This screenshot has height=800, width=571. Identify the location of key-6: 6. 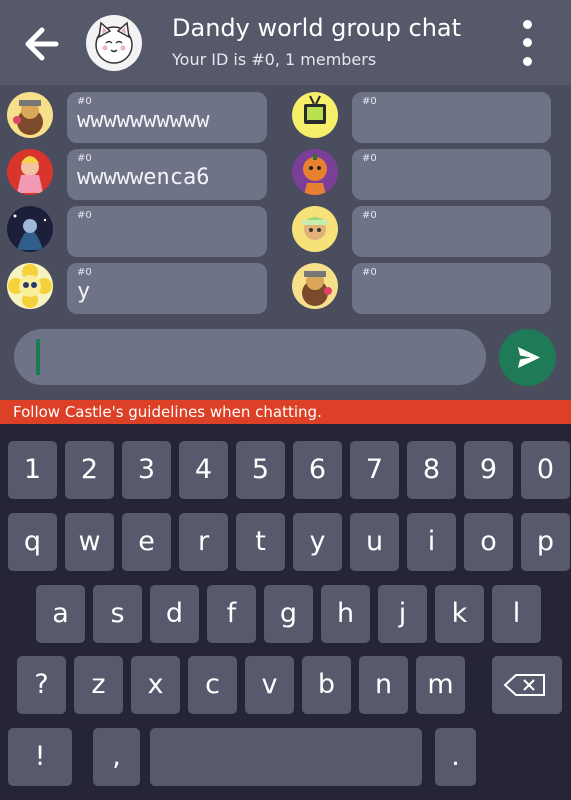
(317, 470).